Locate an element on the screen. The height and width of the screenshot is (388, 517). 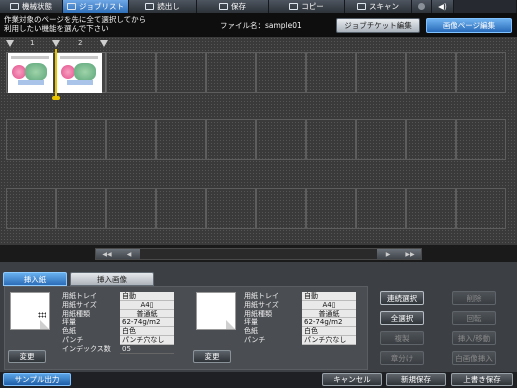
status-dot-icon is located at coordinates (421, 6).